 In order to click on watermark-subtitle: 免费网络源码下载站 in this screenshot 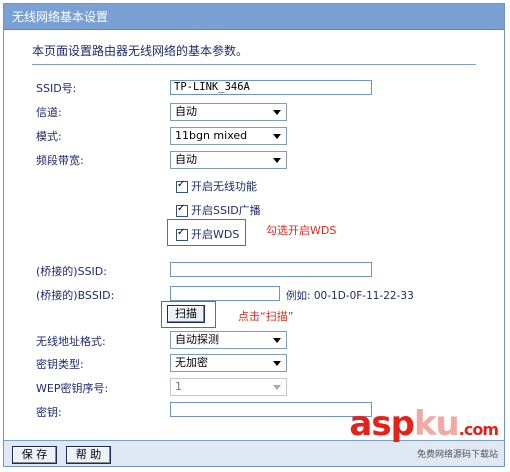, I will do `click(457, 455)`.